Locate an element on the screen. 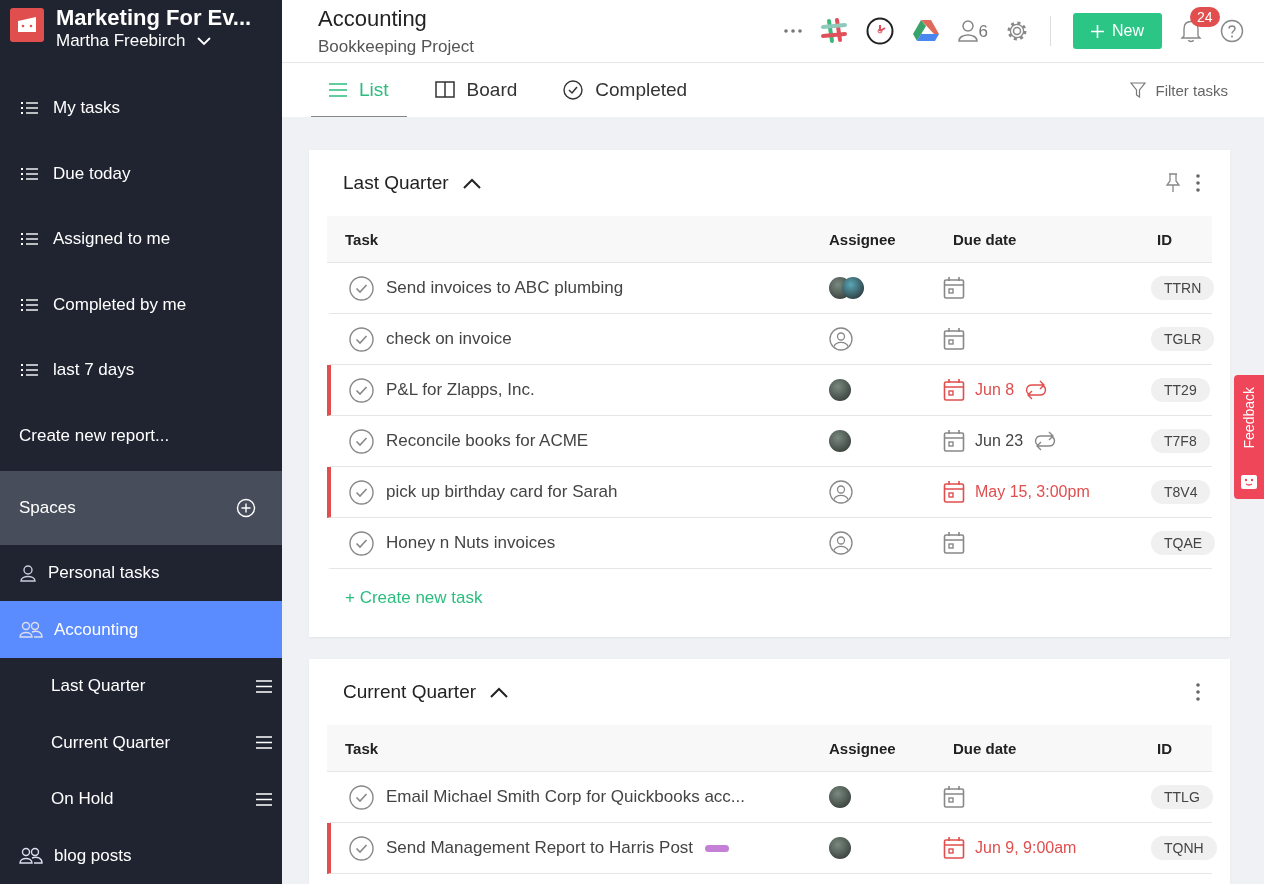 This screenshot has width=1264, height=884. filter-button: Filter tasks is located at coordinates (1179, 90).